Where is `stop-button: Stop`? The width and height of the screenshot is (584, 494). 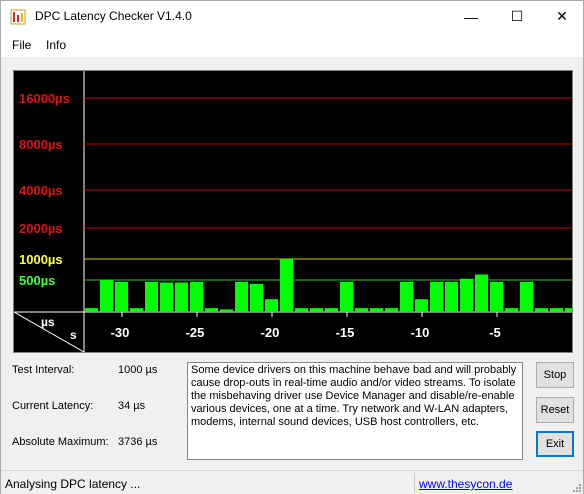 stop-button: Stop is located at coordinates (555, 375).